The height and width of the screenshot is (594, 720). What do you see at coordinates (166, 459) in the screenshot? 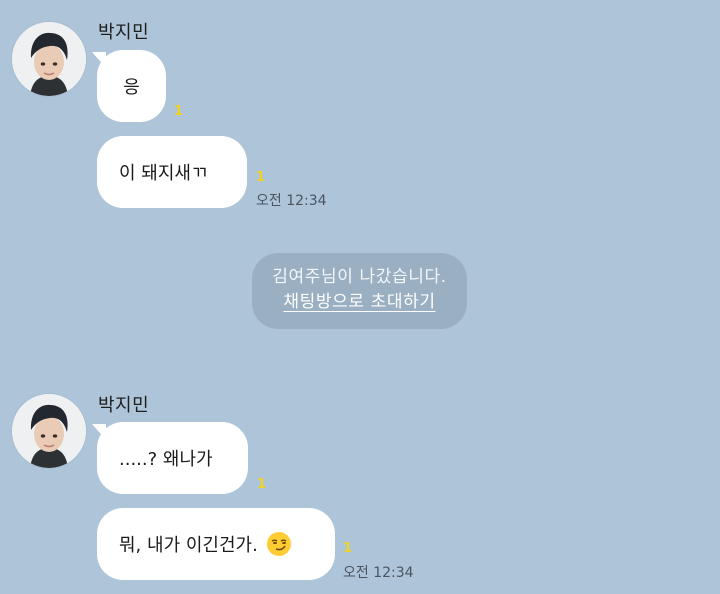
I see `message-text: .....? 왜나가` at bounding box center [166, 459].